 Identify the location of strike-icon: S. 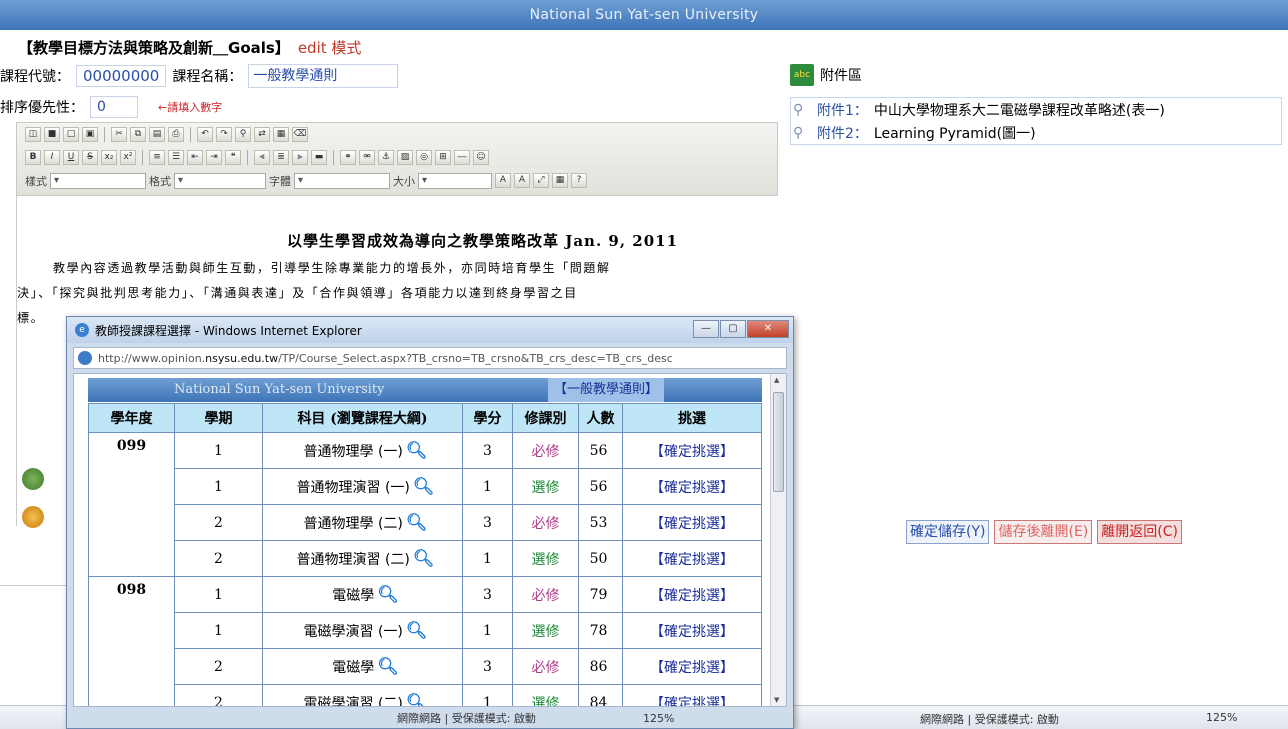
(90, 157).